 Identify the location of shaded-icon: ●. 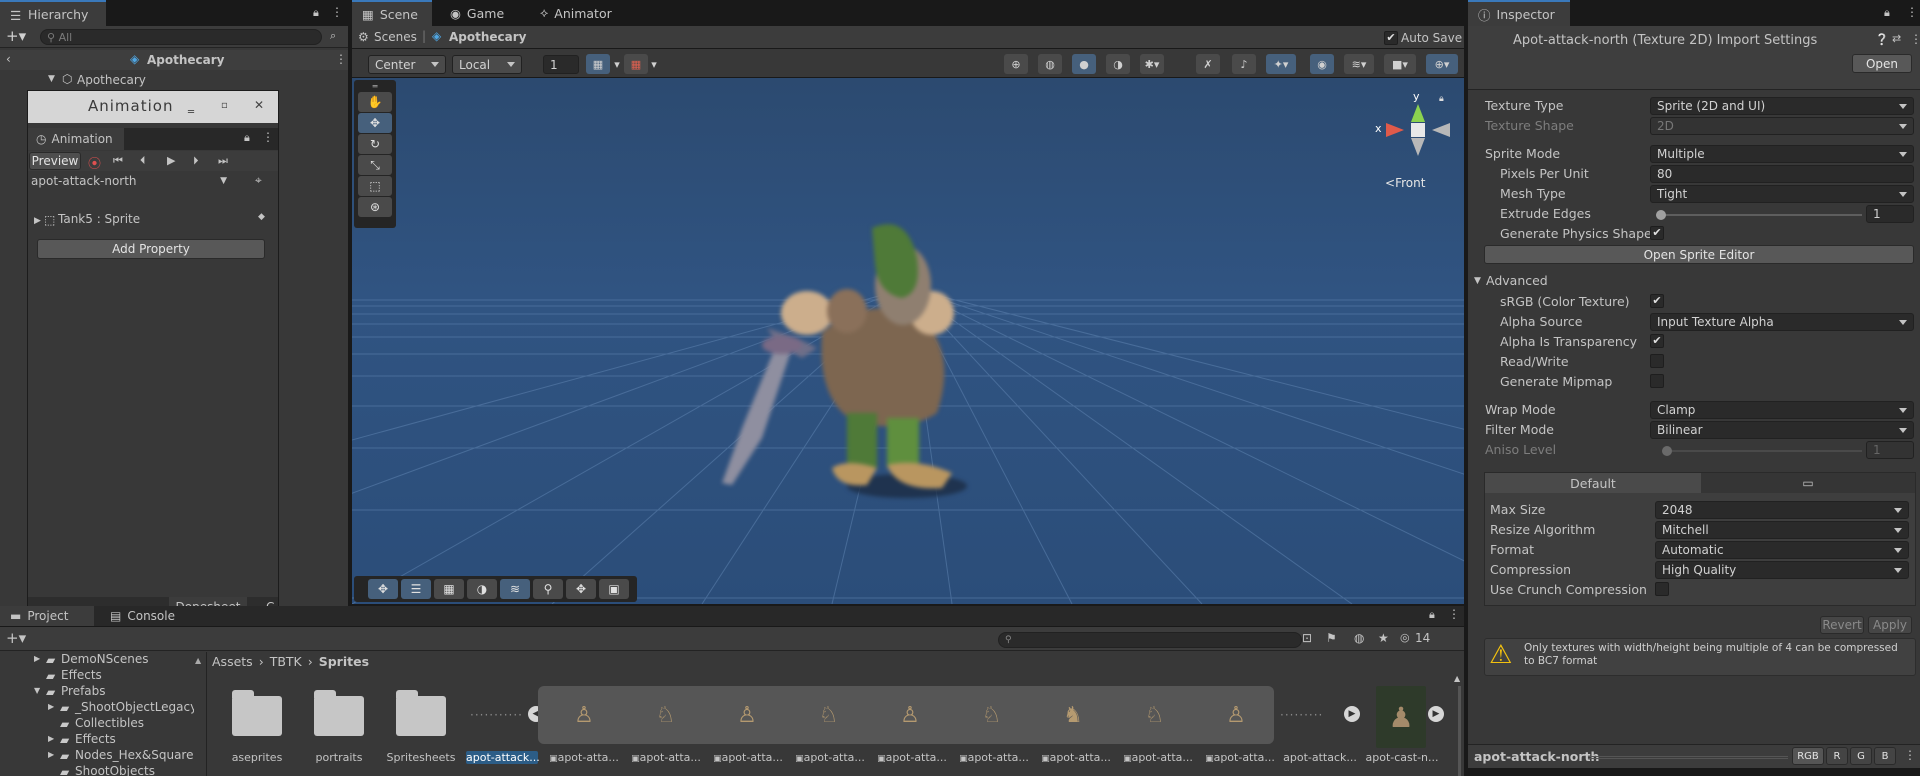
(1084, 64).